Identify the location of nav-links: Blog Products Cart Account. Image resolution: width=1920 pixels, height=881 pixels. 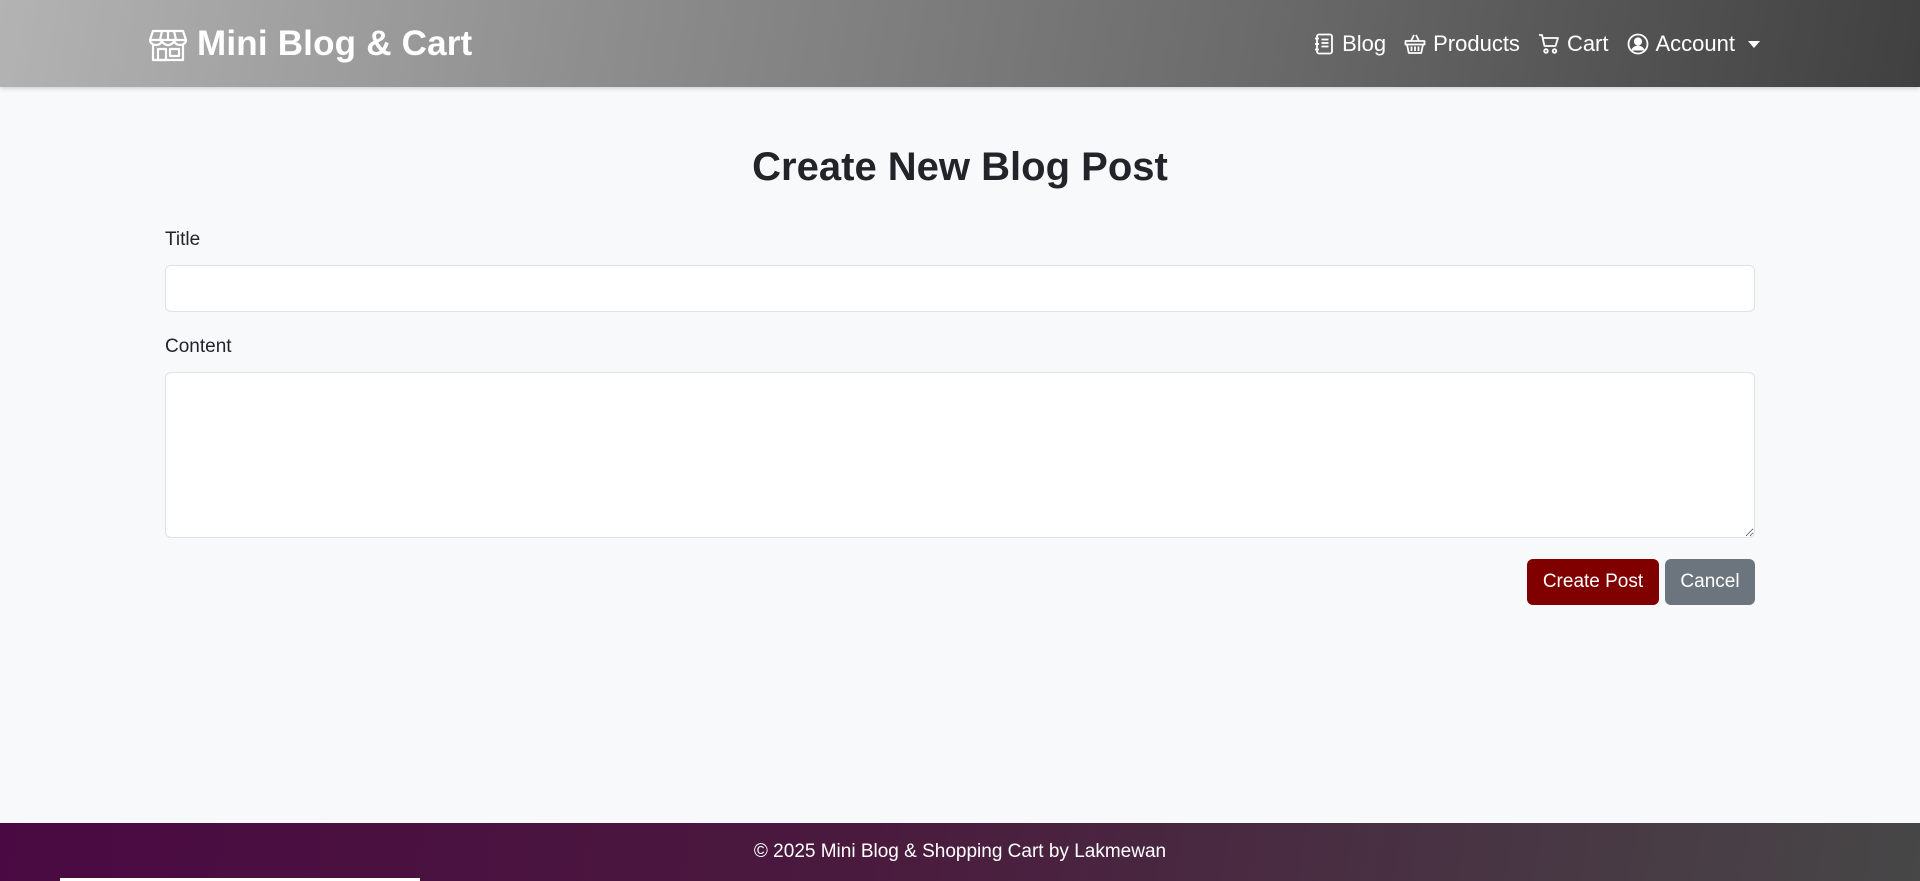
(1536, 44).